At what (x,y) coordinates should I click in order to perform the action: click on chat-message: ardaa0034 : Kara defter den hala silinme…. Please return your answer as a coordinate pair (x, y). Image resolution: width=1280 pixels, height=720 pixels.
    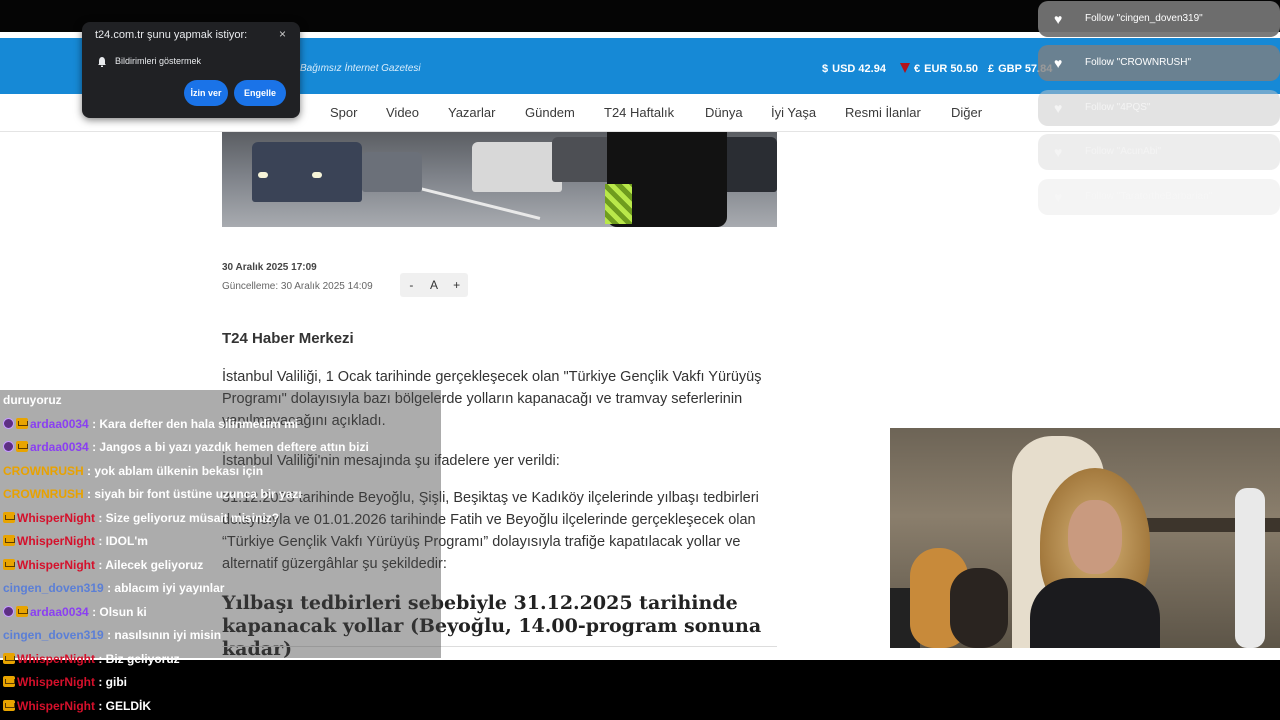
    Looking at the image, I should click on (150, 424).